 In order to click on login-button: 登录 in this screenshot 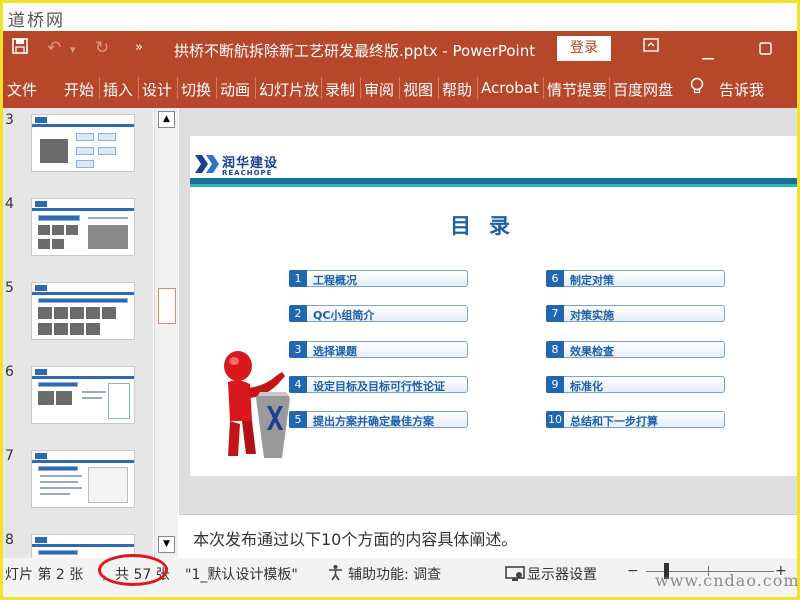, I will do `click(584, 48)`.